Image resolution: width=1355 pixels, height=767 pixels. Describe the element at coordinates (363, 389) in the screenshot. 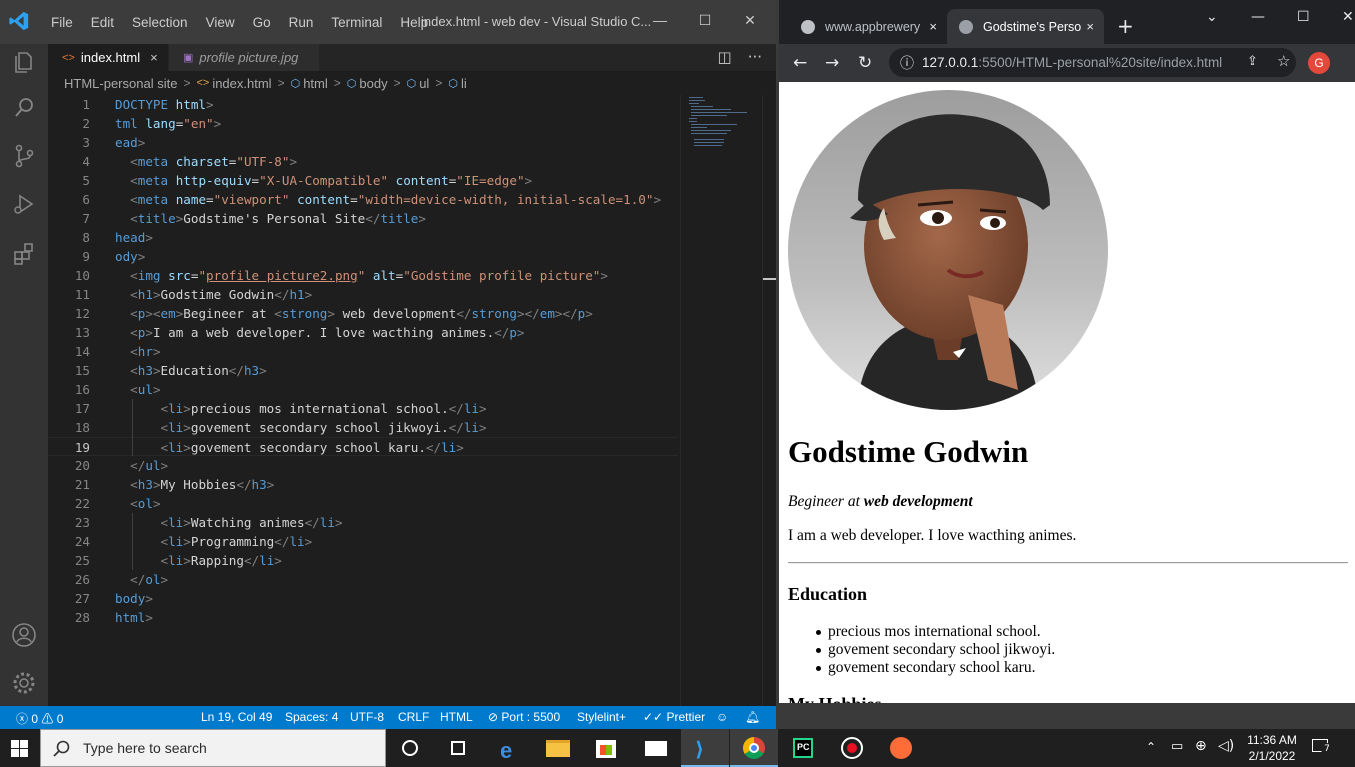

I see `code-line: 16 <ul>` at that location.